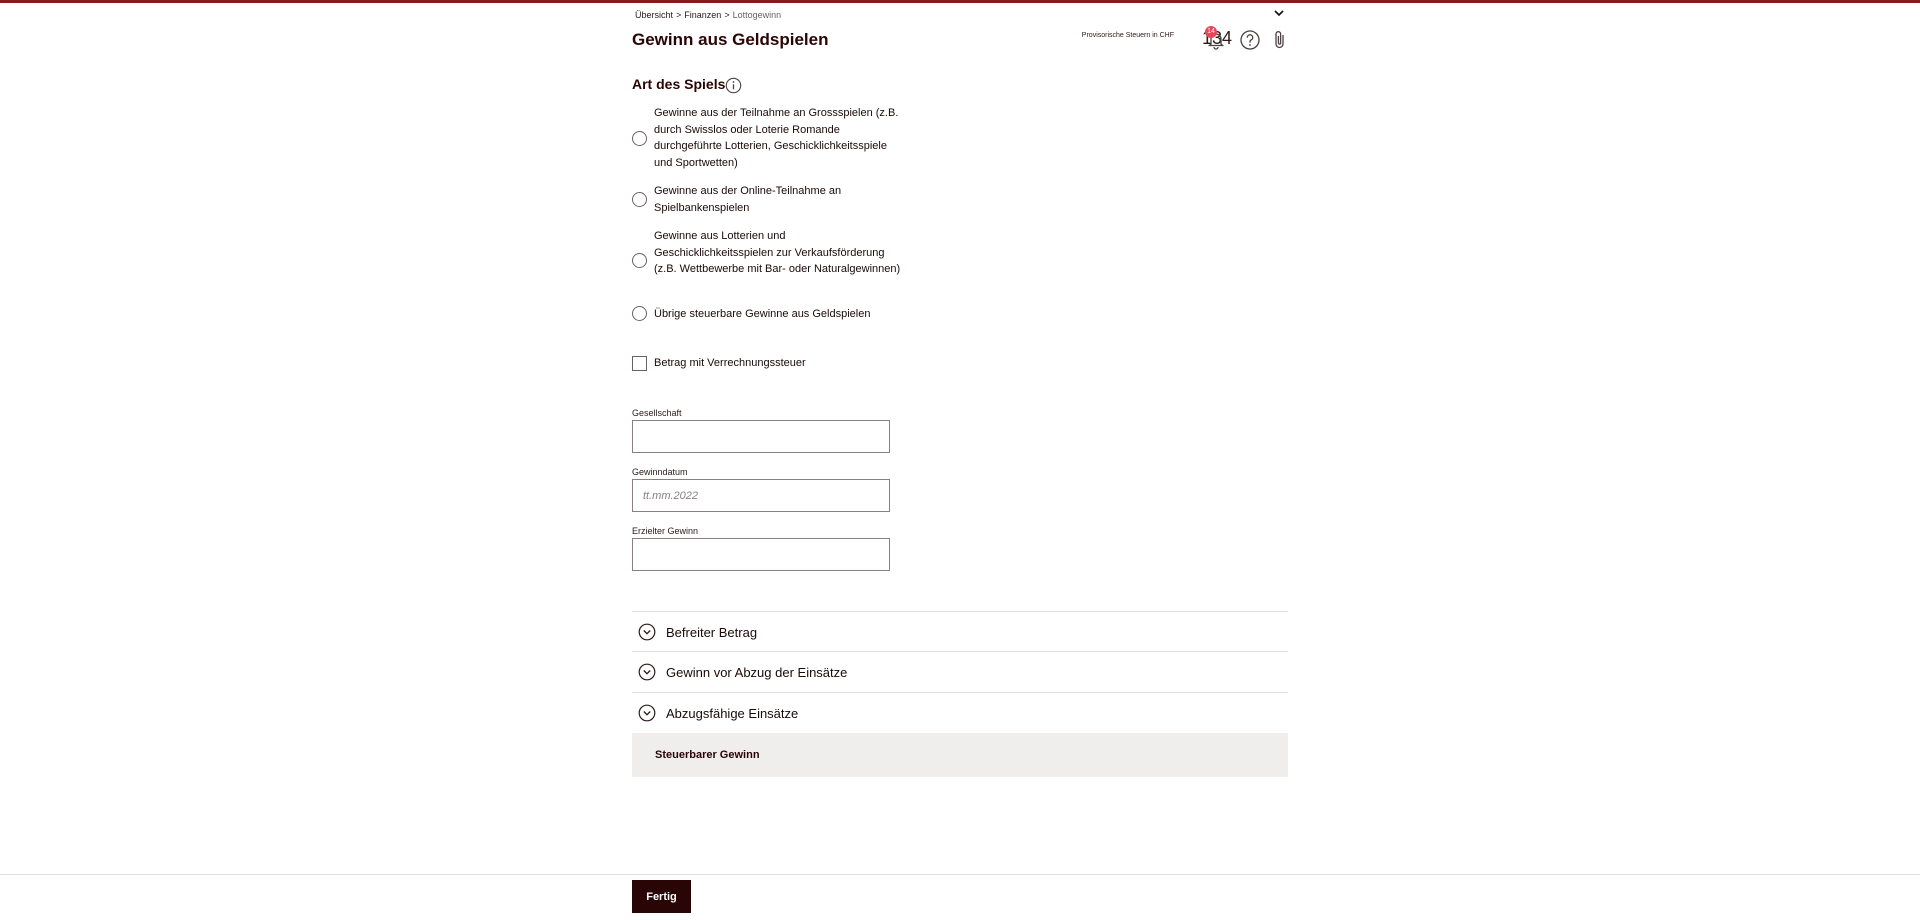 The image size is (1920, 920). I want to click on paperclip-icon, so click(1280, 40).